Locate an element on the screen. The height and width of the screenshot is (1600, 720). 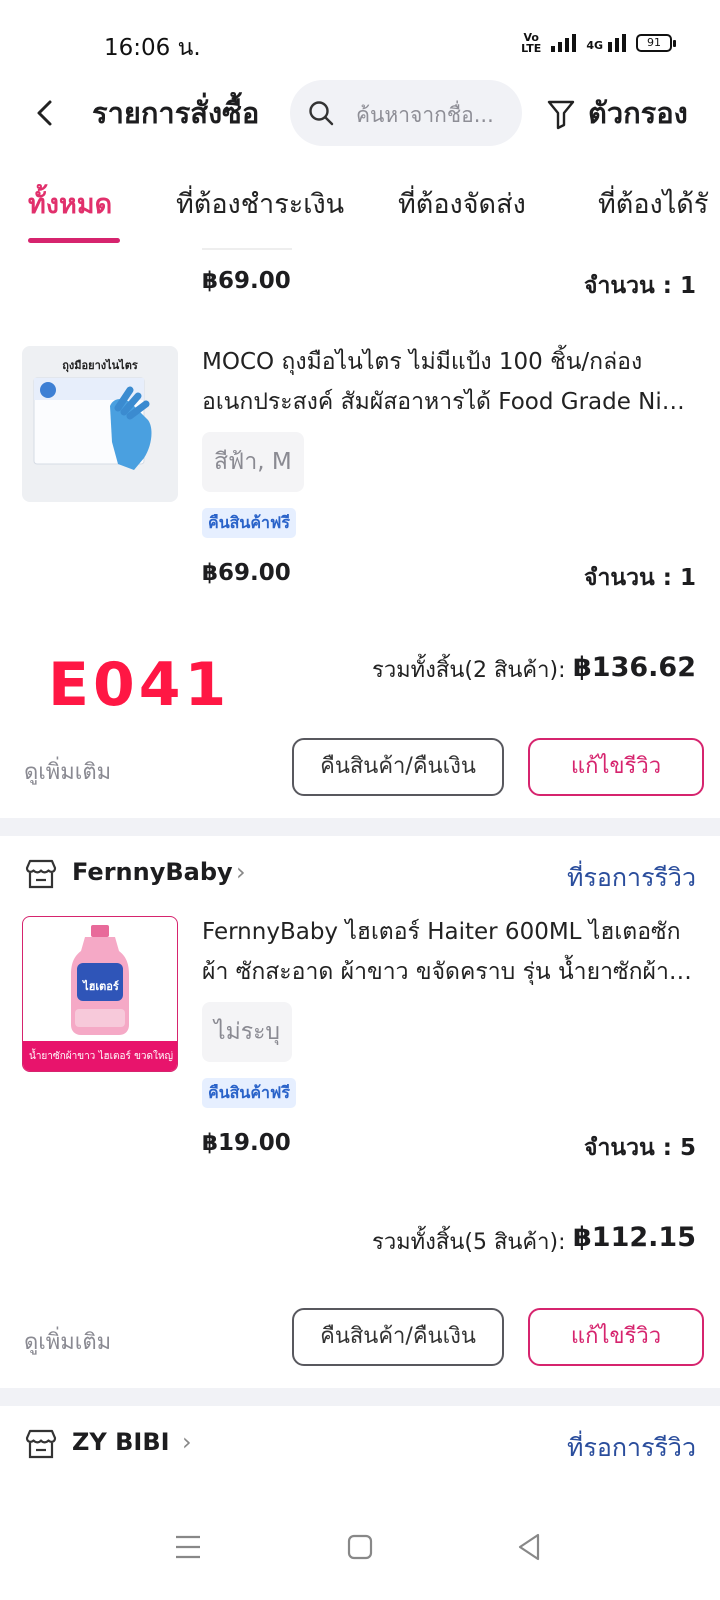
item-divider is located at coordinates (247, 249).